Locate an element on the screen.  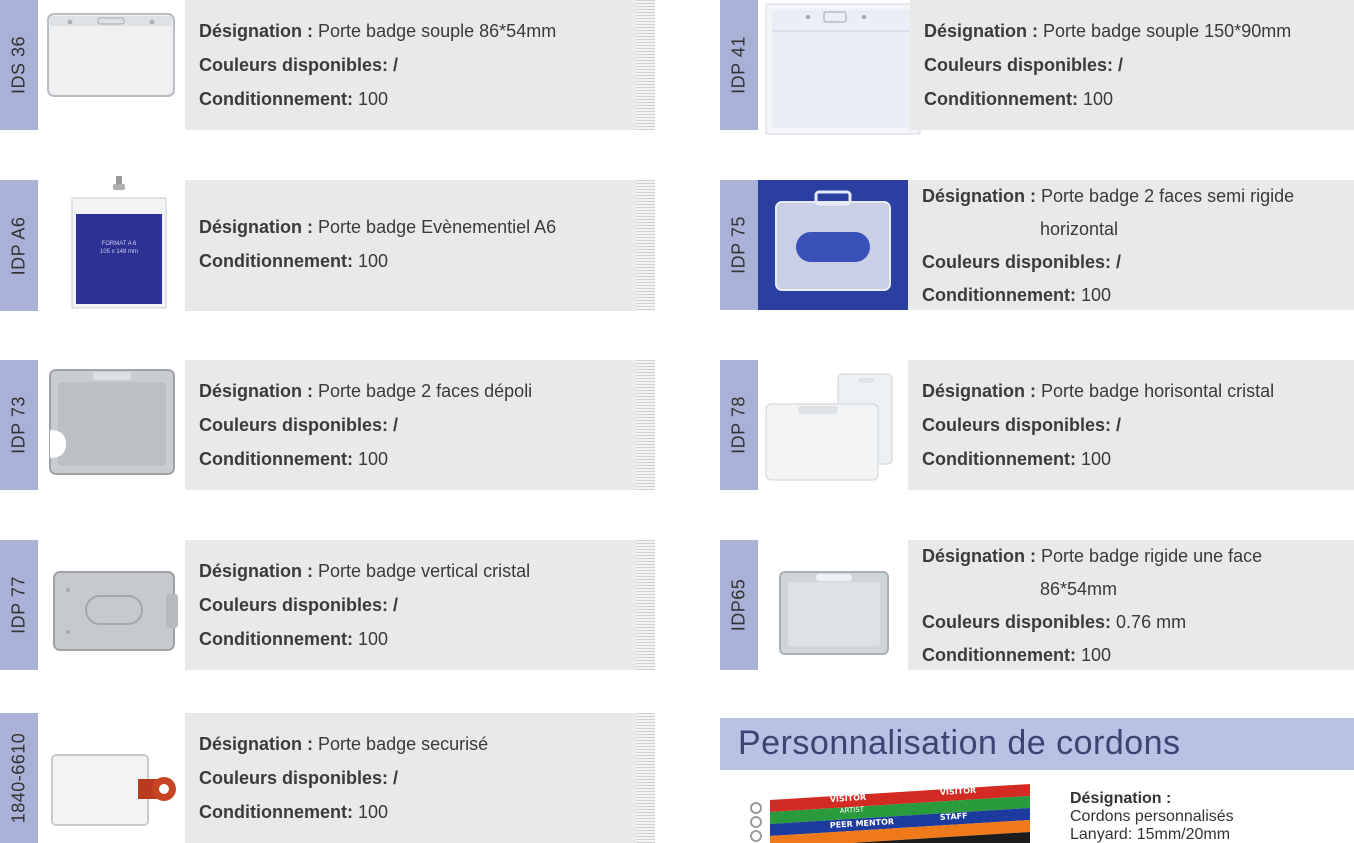
designation-cont: horizontal is located at coordinates (1079, 229).